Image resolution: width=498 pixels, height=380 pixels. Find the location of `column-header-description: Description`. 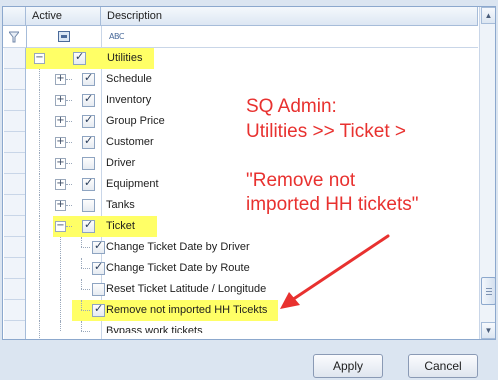

column-header-description: Description is located at coordinates (289, 16).